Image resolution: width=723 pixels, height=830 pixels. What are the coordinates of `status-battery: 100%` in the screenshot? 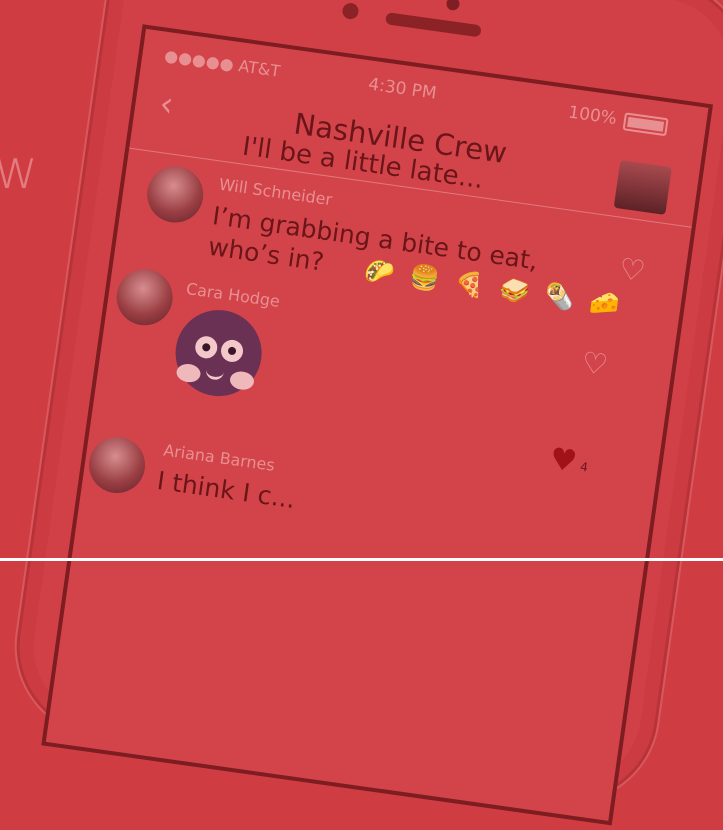 It's located at (593, 116).